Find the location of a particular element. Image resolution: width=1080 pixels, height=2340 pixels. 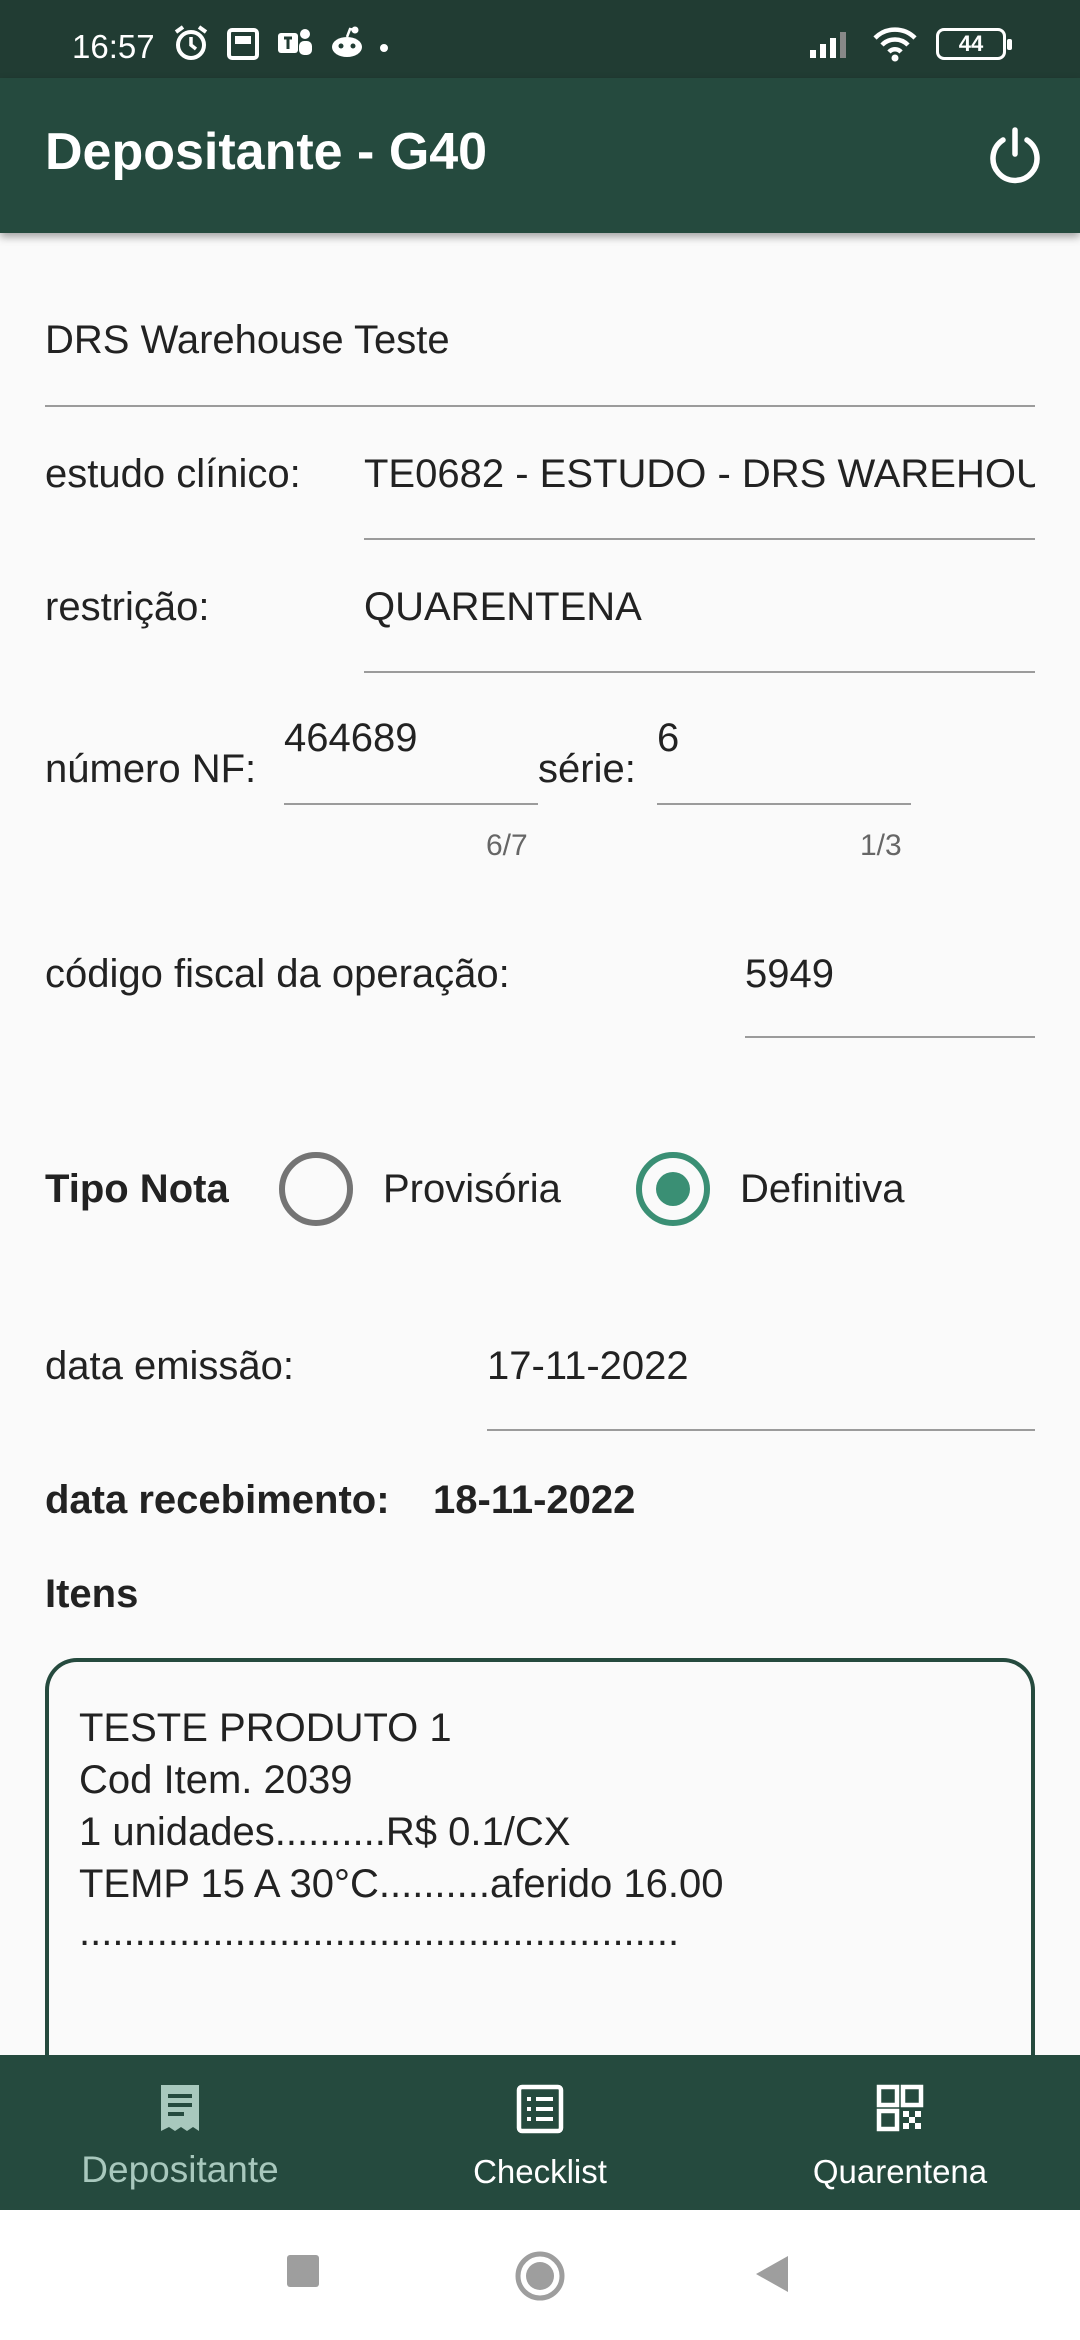

restriction-label: restrição: is located at coordinates (127, 607).